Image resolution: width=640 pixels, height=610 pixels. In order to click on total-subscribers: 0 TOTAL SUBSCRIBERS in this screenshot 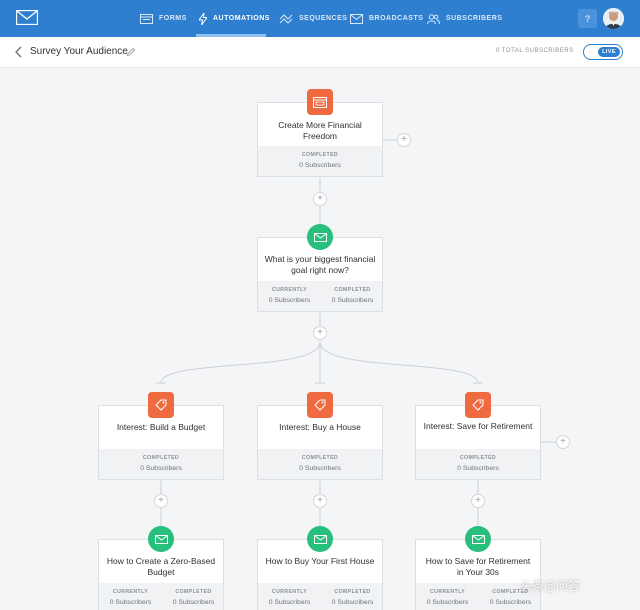, I will do `click(535, 51)`.